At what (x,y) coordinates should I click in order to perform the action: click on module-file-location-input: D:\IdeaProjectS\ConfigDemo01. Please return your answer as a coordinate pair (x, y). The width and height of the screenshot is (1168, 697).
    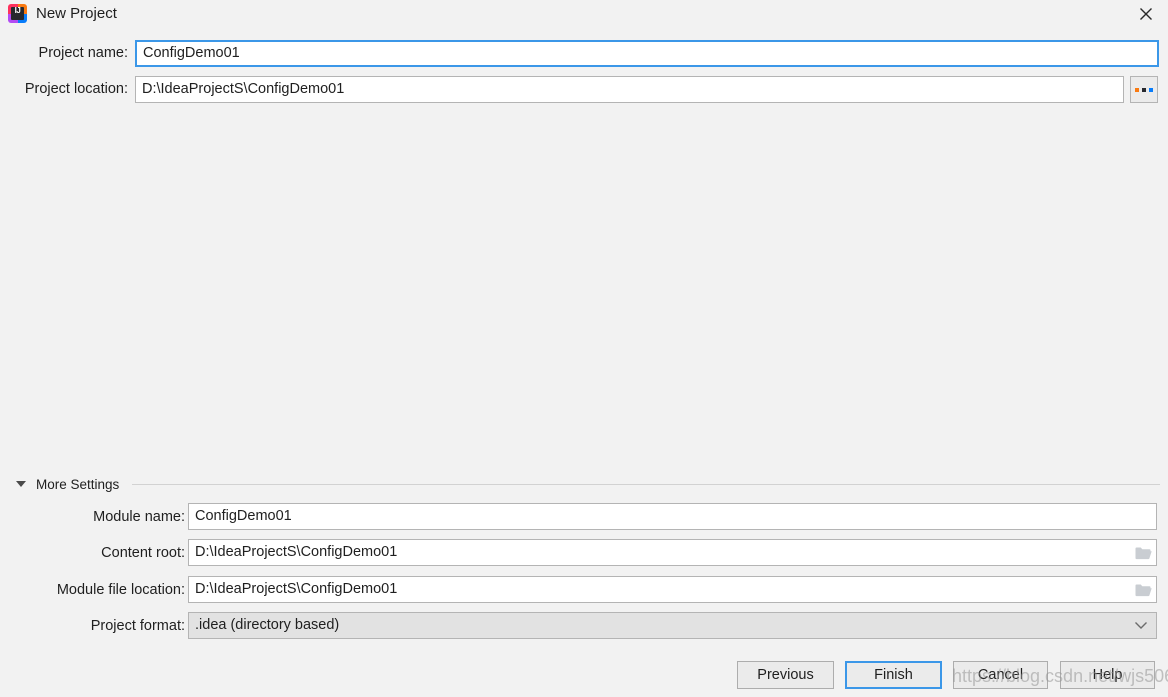
    Looking at the image, I should click on (672, 589).